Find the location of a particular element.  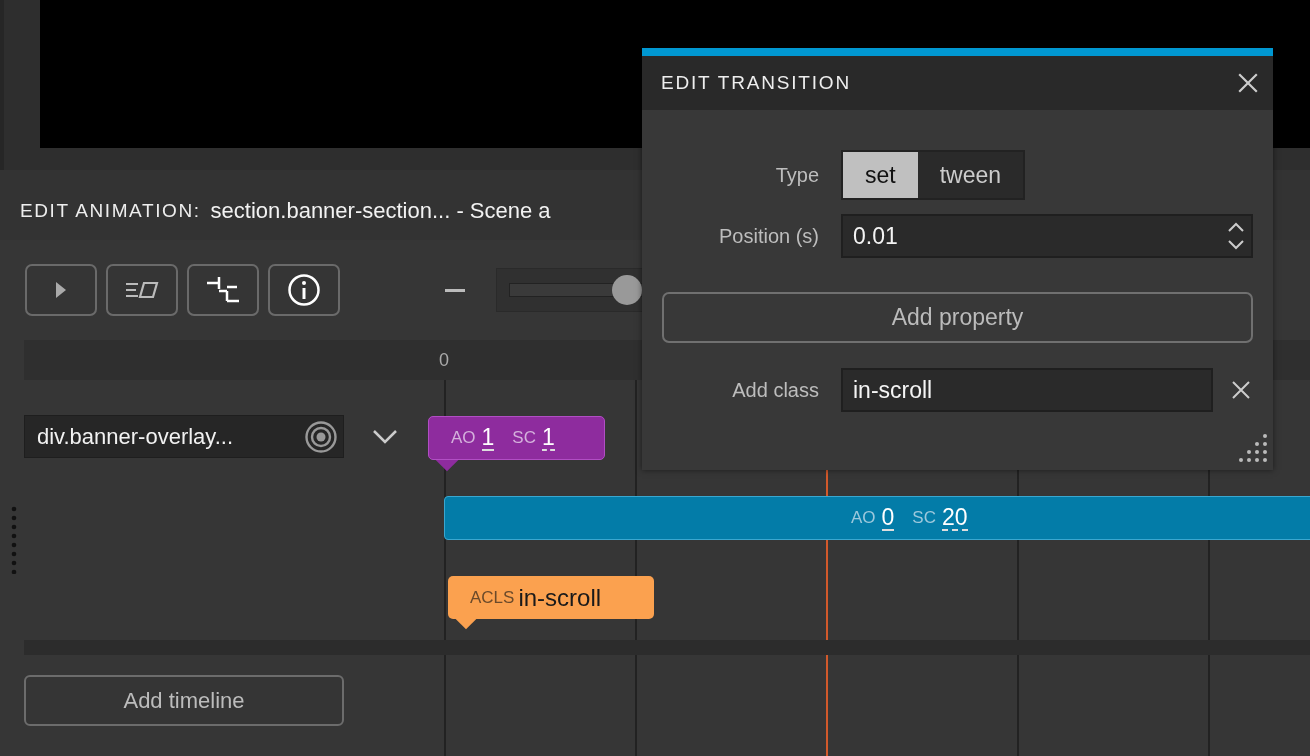

remove-class-button is located at coordinates (1241, 390).